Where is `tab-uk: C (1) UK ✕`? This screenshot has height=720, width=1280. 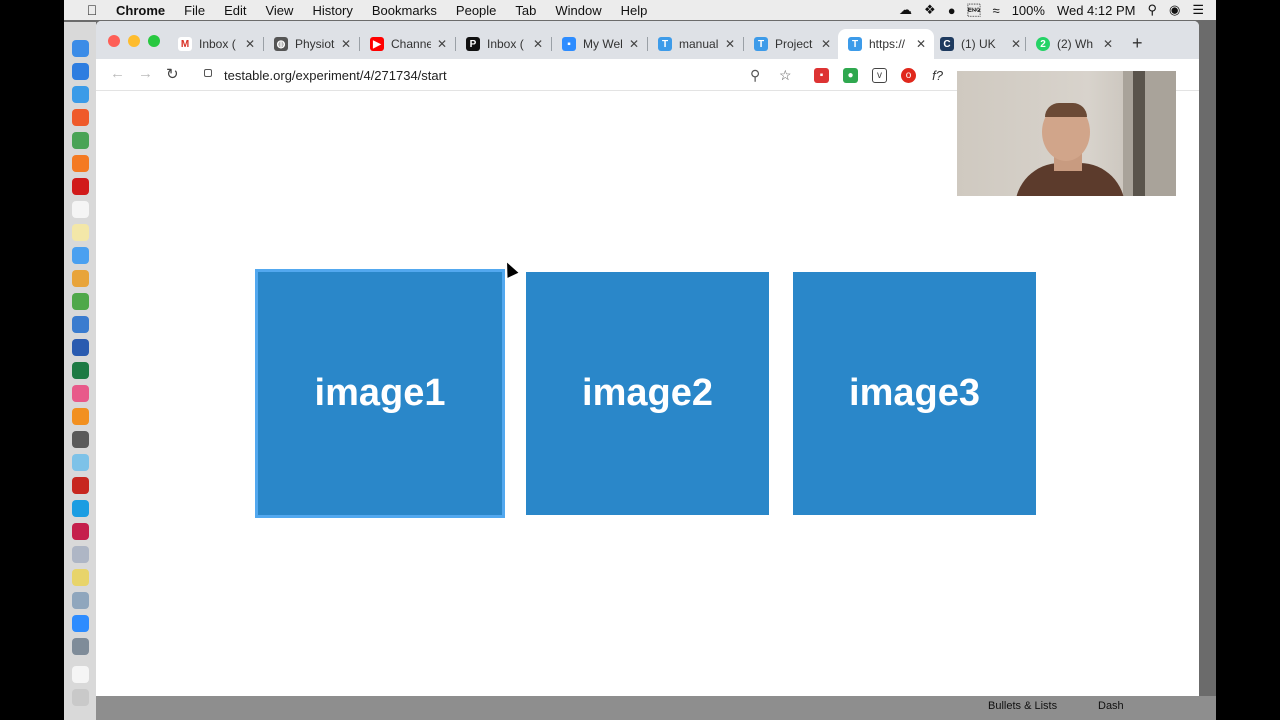 tab-uk: C (1) UK ✕ is located at coordinates (981, 44).